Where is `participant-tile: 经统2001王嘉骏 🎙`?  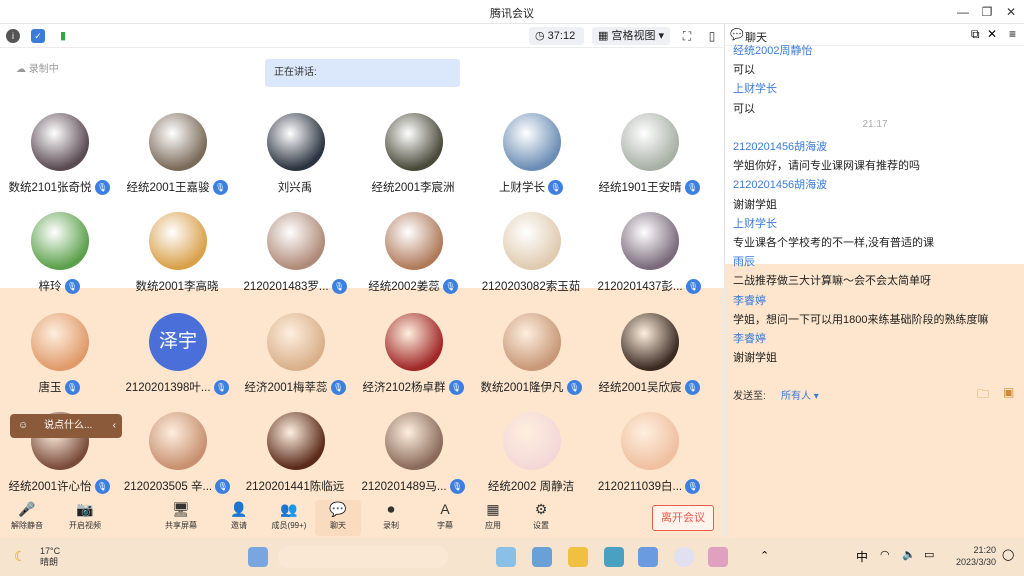
participant-tile: 经统2001王嘉骏 🎙 is located at coordinates (177, 163).